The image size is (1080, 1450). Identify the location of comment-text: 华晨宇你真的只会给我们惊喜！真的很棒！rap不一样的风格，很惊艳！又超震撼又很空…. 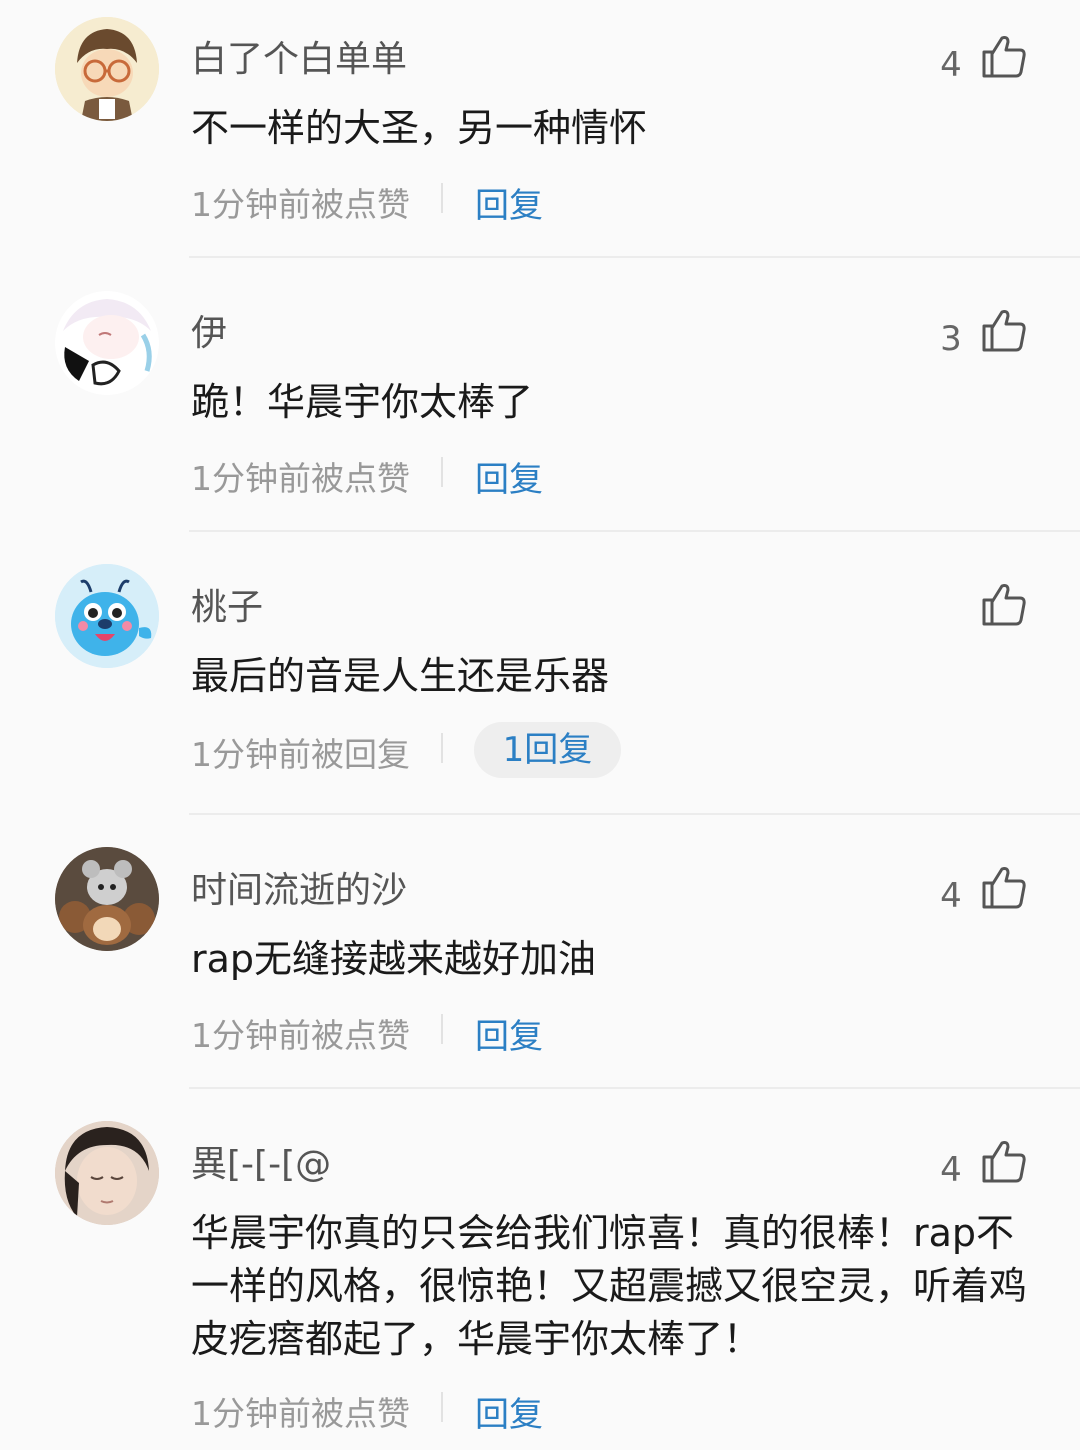
(609, 1286).